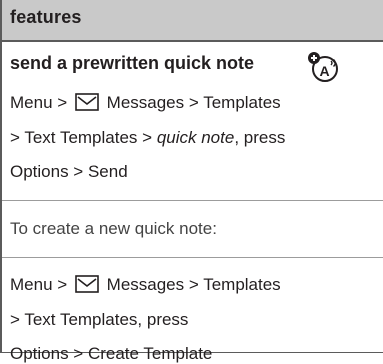 The height and width of the screenshot is (364, 383). What do you see at coordinates (325, 71) in the screenshot?
I see `svg-text: A` at bounding box center [325, 71].